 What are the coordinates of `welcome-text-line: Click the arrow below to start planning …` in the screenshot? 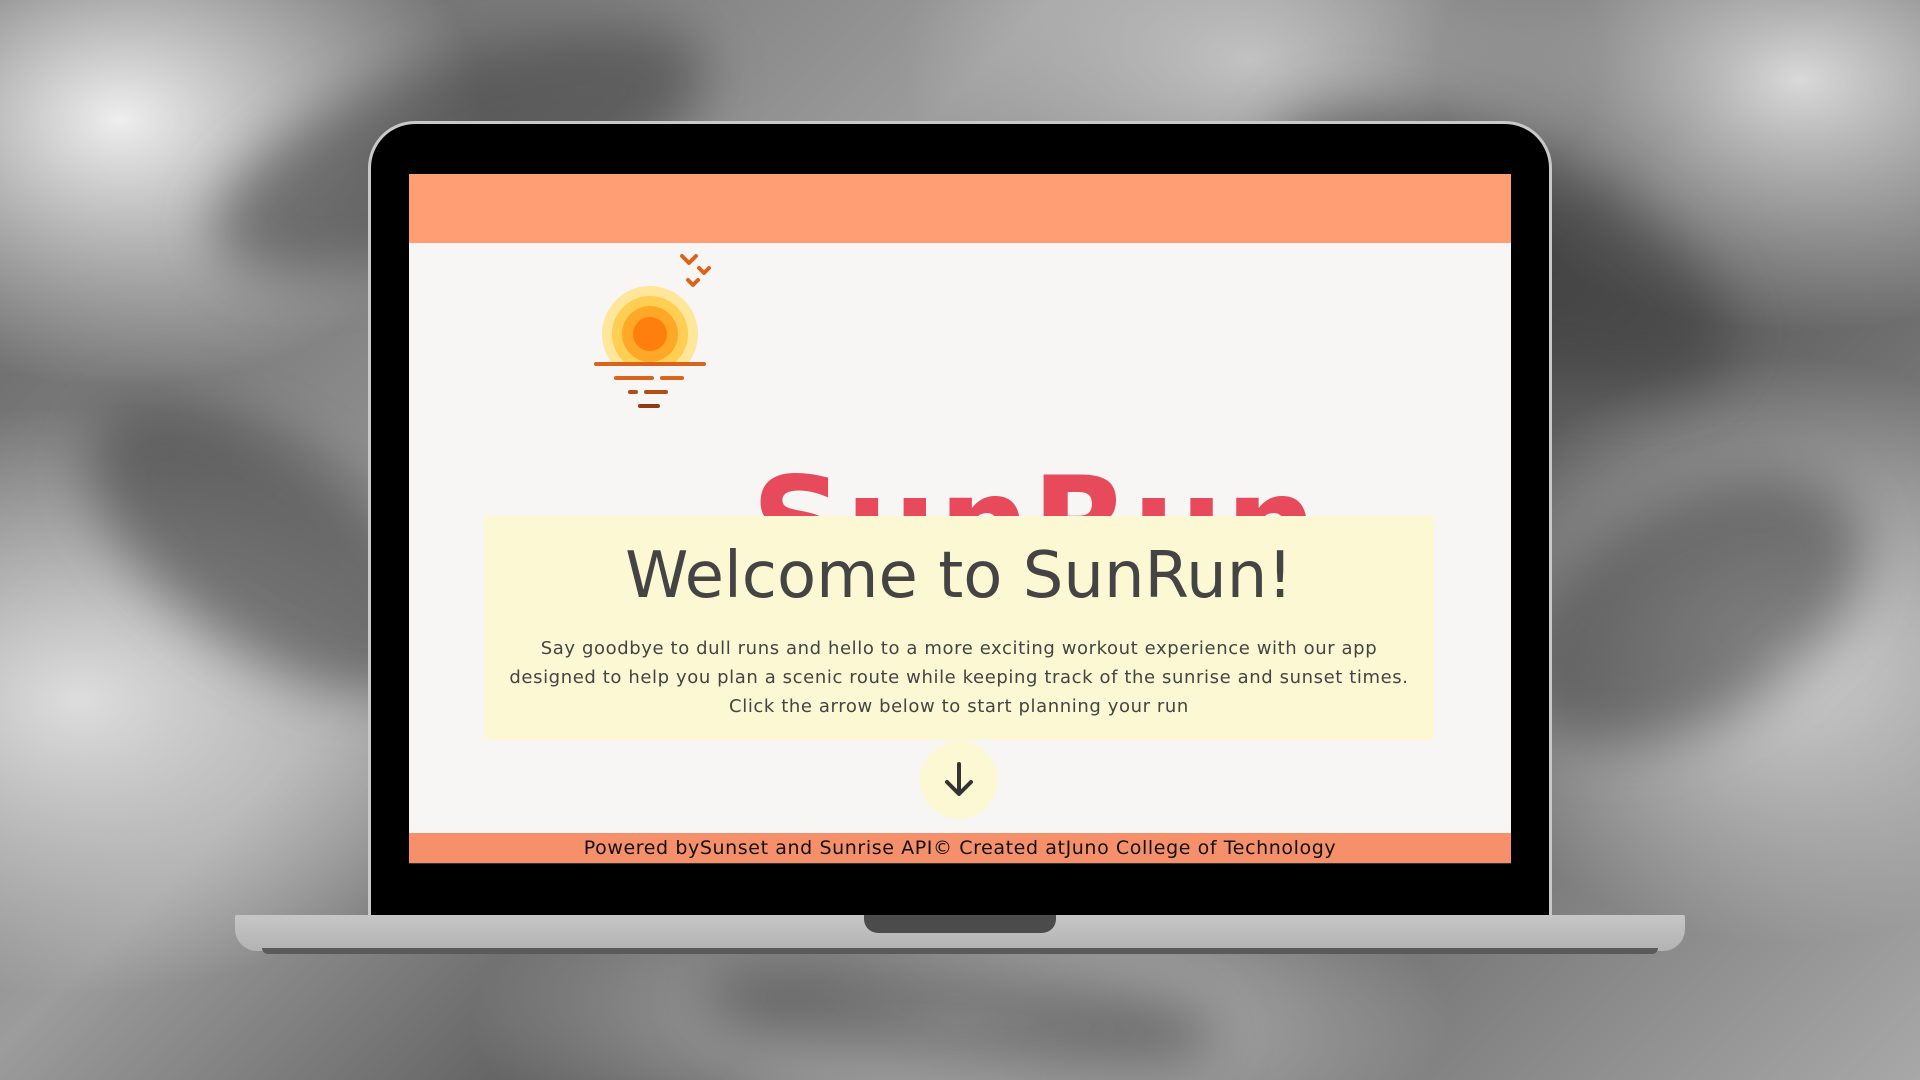 It's located at (959, 706).